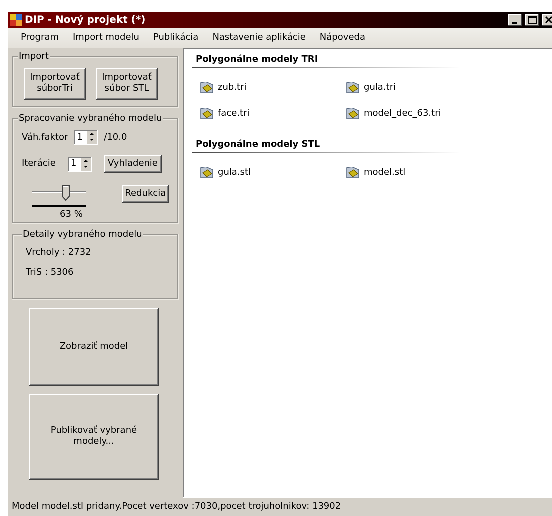 The height and width of the screenshot is (516, 552). Describe the element at coordinates (370, 145) in the screenshot. I see `list-group-header: Polygonálne modely STL` at that location.